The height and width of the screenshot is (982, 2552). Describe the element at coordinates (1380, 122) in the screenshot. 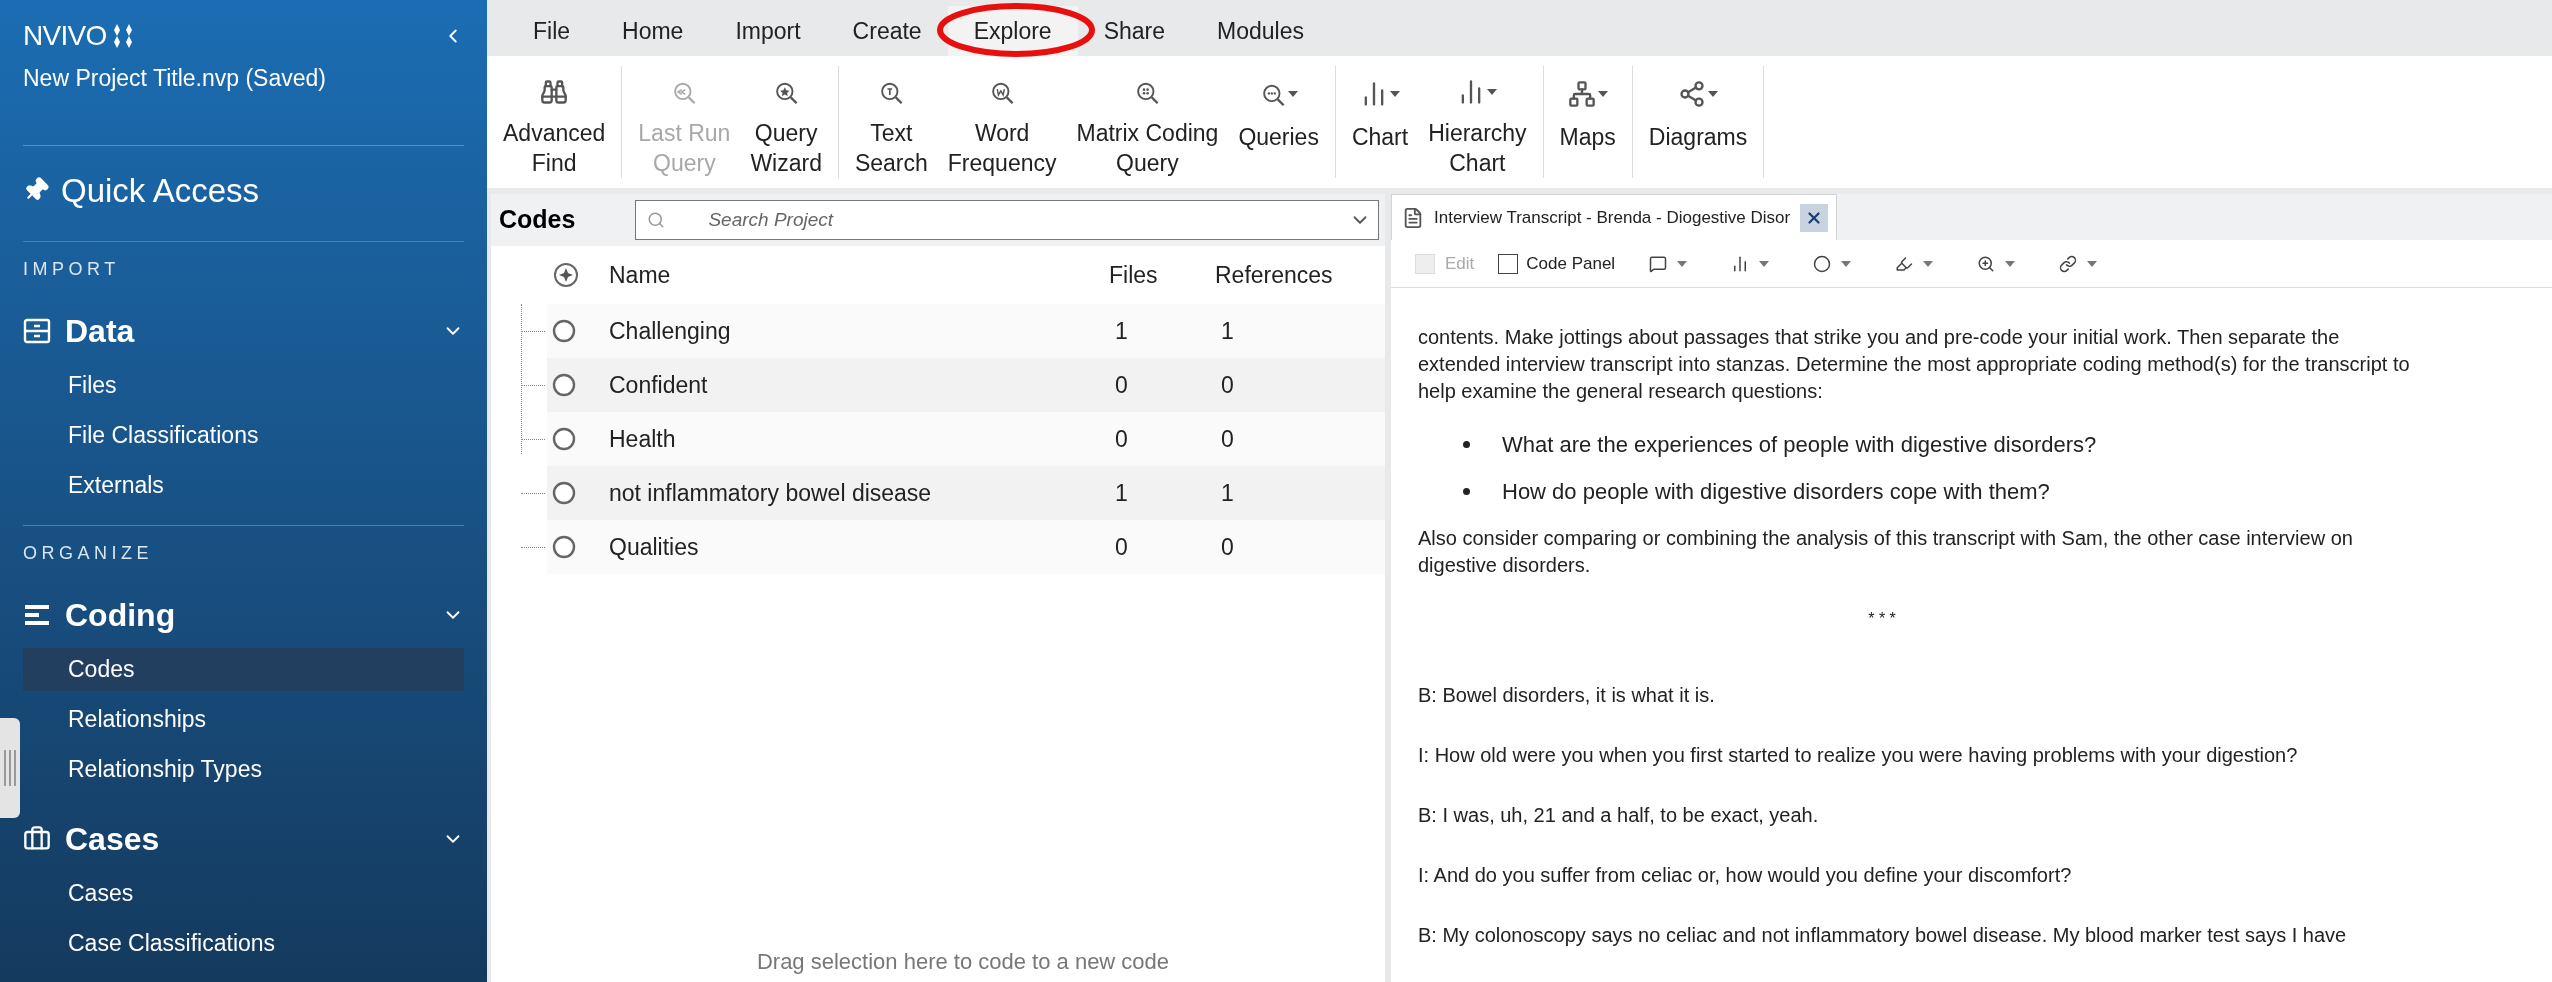

I see `ribbon-button: Chart` at that location.